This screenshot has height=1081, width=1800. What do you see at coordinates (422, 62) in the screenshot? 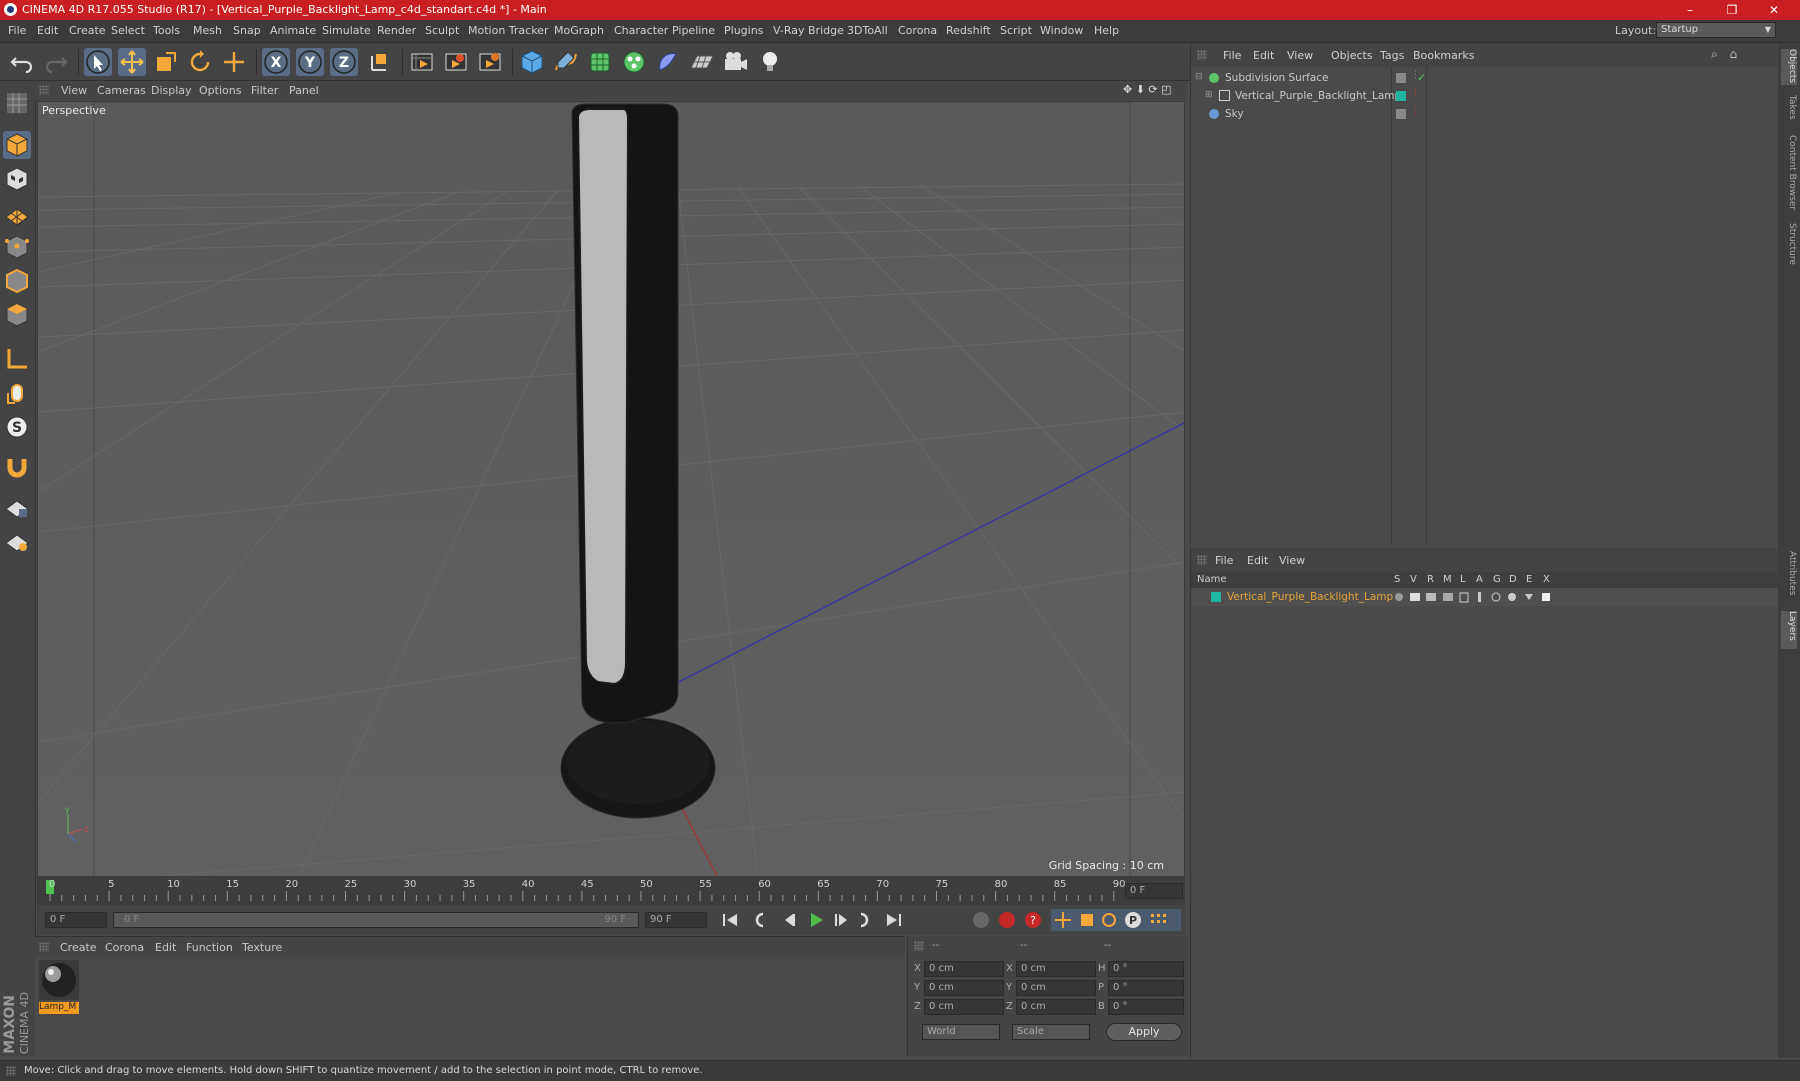
I see `render-view-icon` at bounding box center [422, 62].